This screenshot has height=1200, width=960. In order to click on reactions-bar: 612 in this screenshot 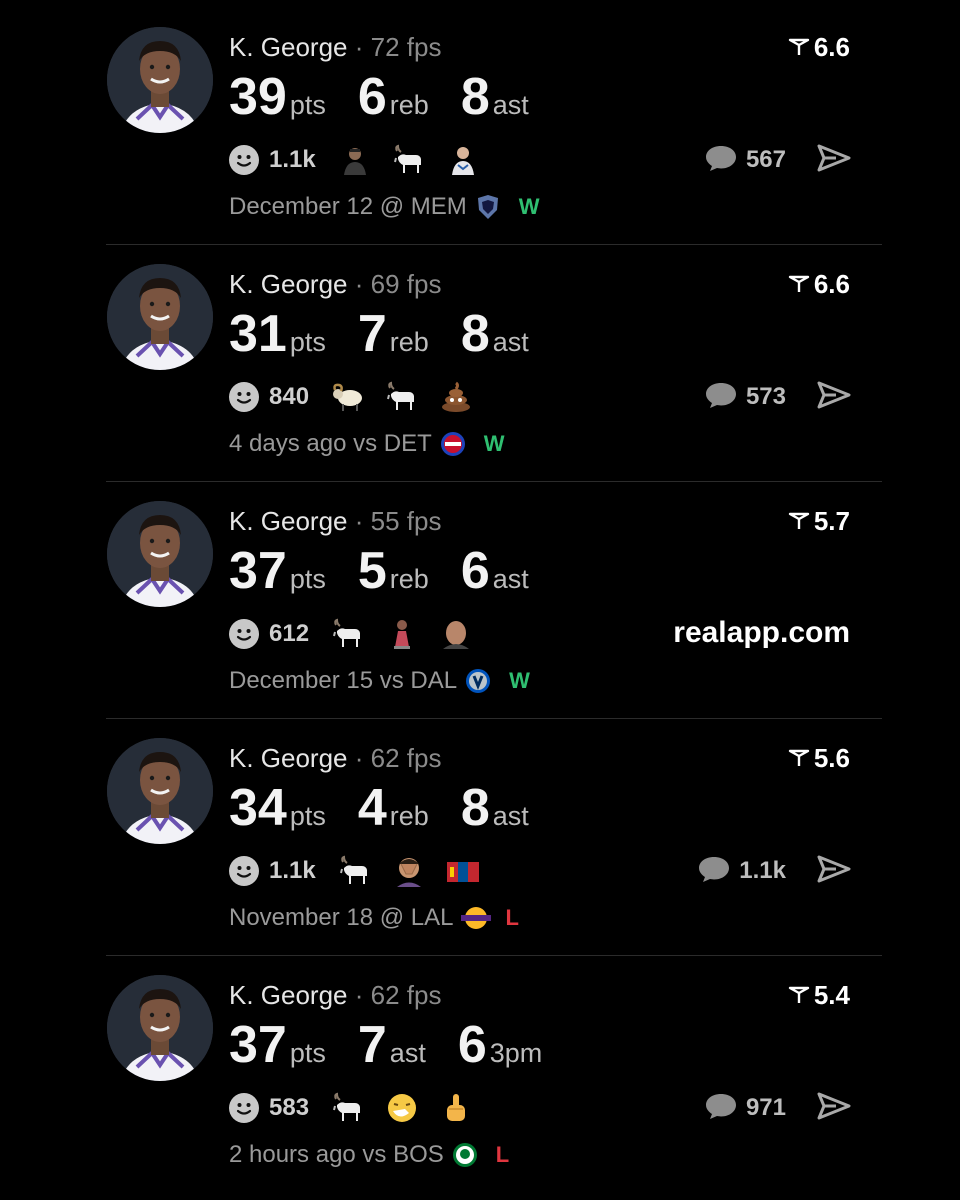, I will do `click(361, 634)`.